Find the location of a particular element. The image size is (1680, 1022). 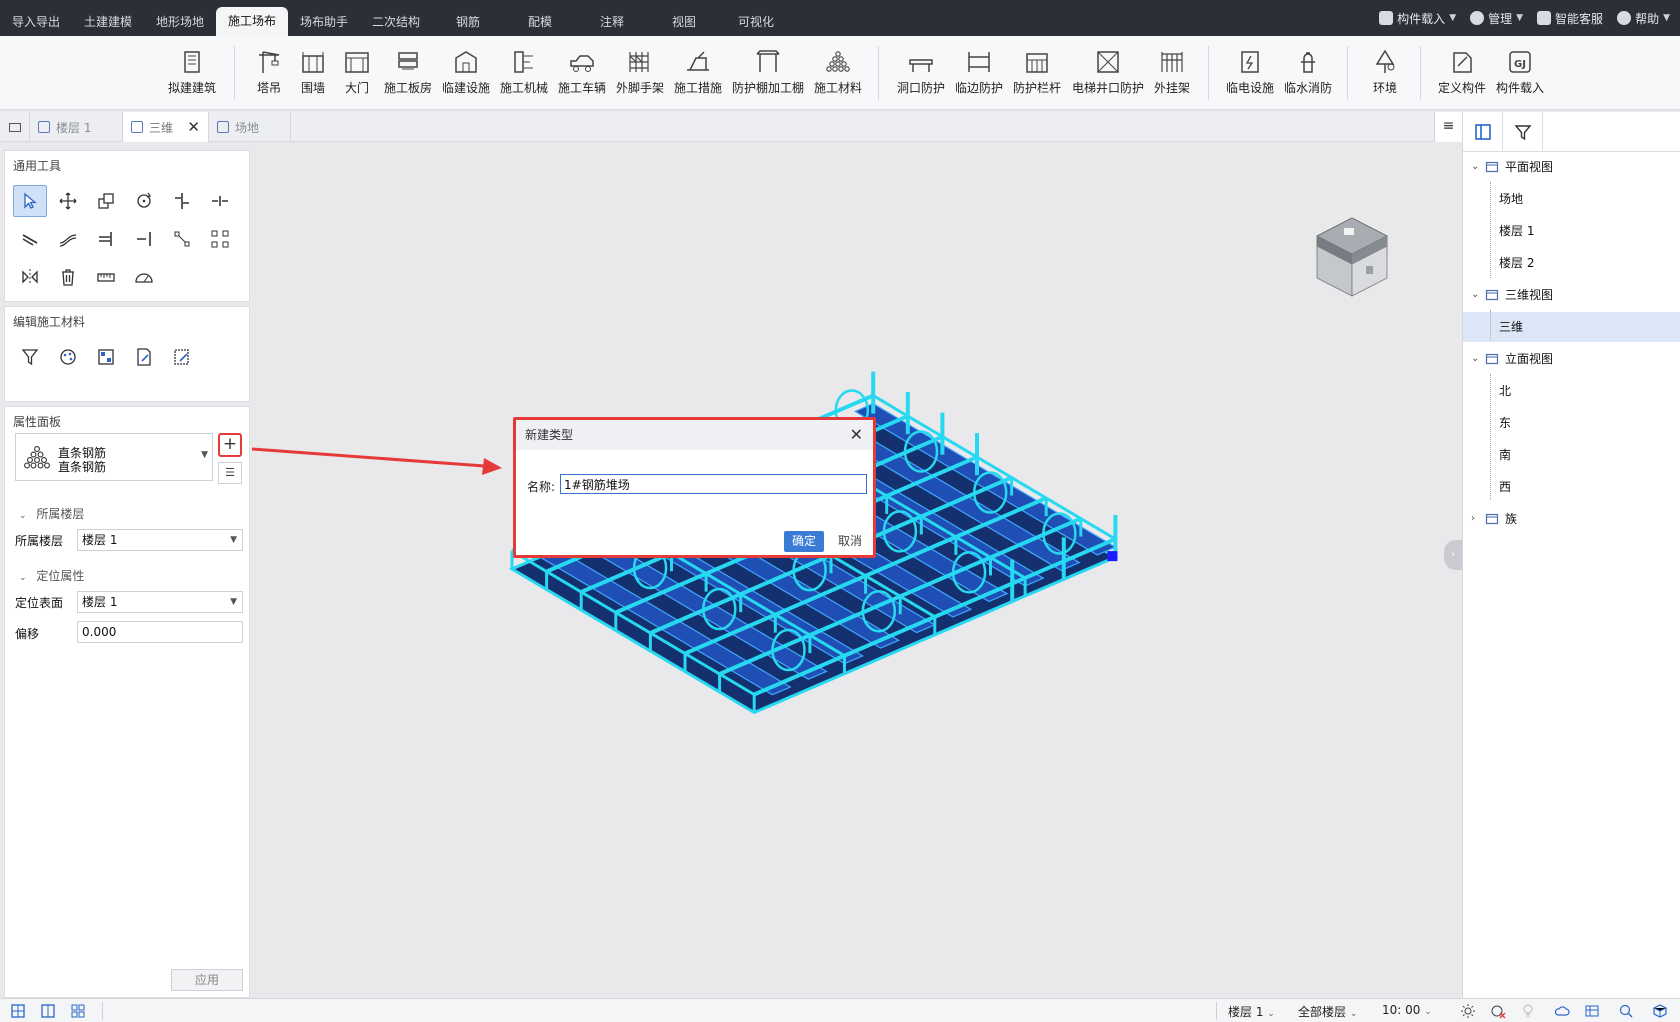

tab-rebar: 钢筋 is located at coordinates (468, 18).